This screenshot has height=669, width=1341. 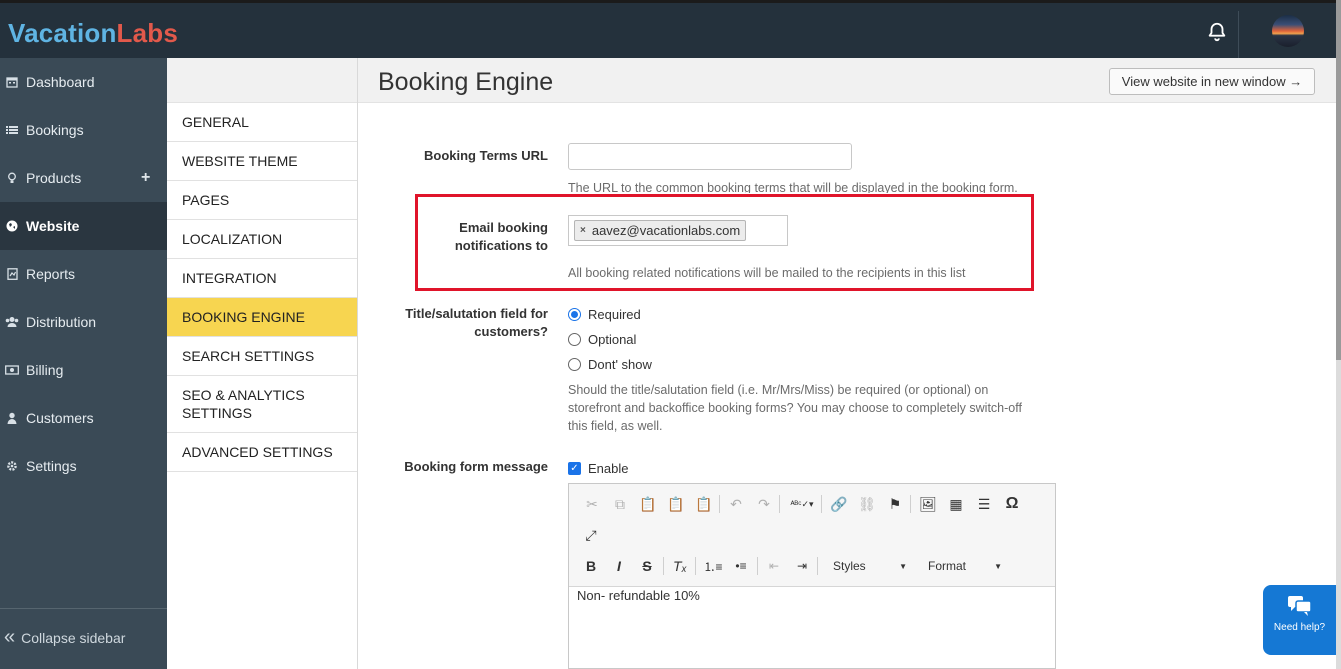 What do you see at coordinates (1288, 31) in the screenshot?
I see `user-avatar` at bounding box center [1288, 31].